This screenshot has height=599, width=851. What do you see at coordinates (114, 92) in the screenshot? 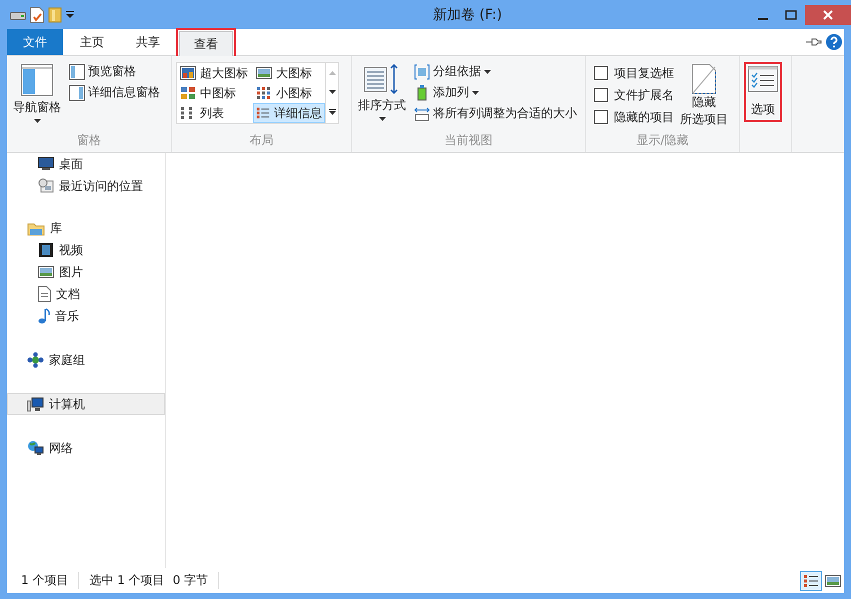
I see `details-pane-button: 详细信息窗格` at bounding box center [114, 92].